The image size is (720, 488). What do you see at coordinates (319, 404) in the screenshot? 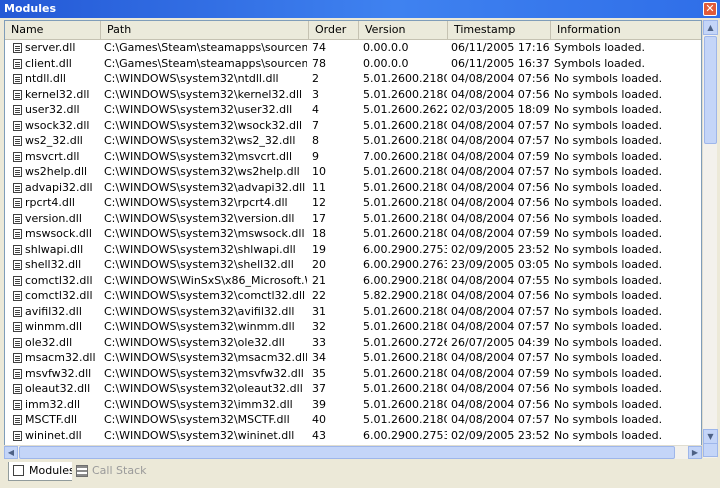
I see `module-order: 39` at bounding box center [319, 404].